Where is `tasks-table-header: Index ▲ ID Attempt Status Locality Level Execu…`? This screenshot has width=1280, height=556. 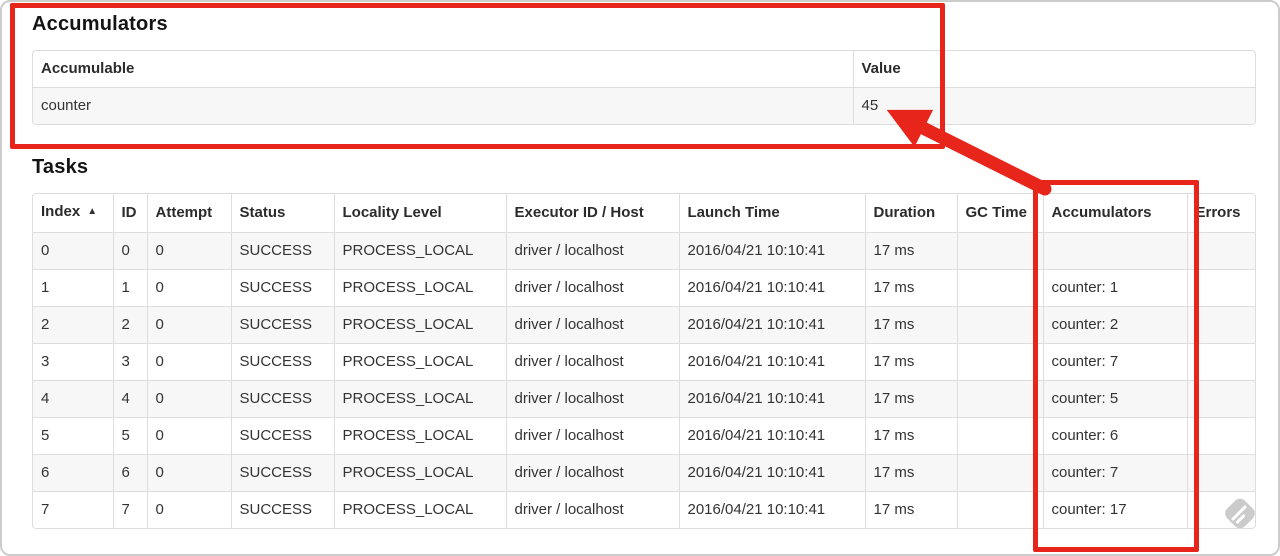
tasks-table-header: Index ▲ ID Attempt Status Locality Level Execu… is located at coordinates (644, 213).